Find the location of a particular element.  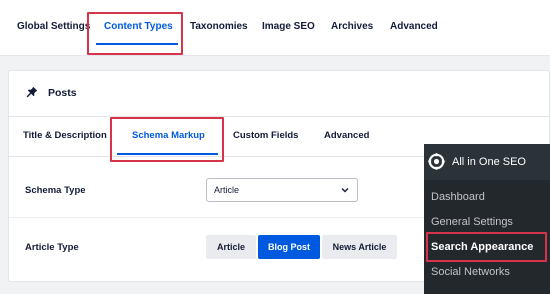

wp-menu-title: All in One SEO is located at coordinates (489, 162).